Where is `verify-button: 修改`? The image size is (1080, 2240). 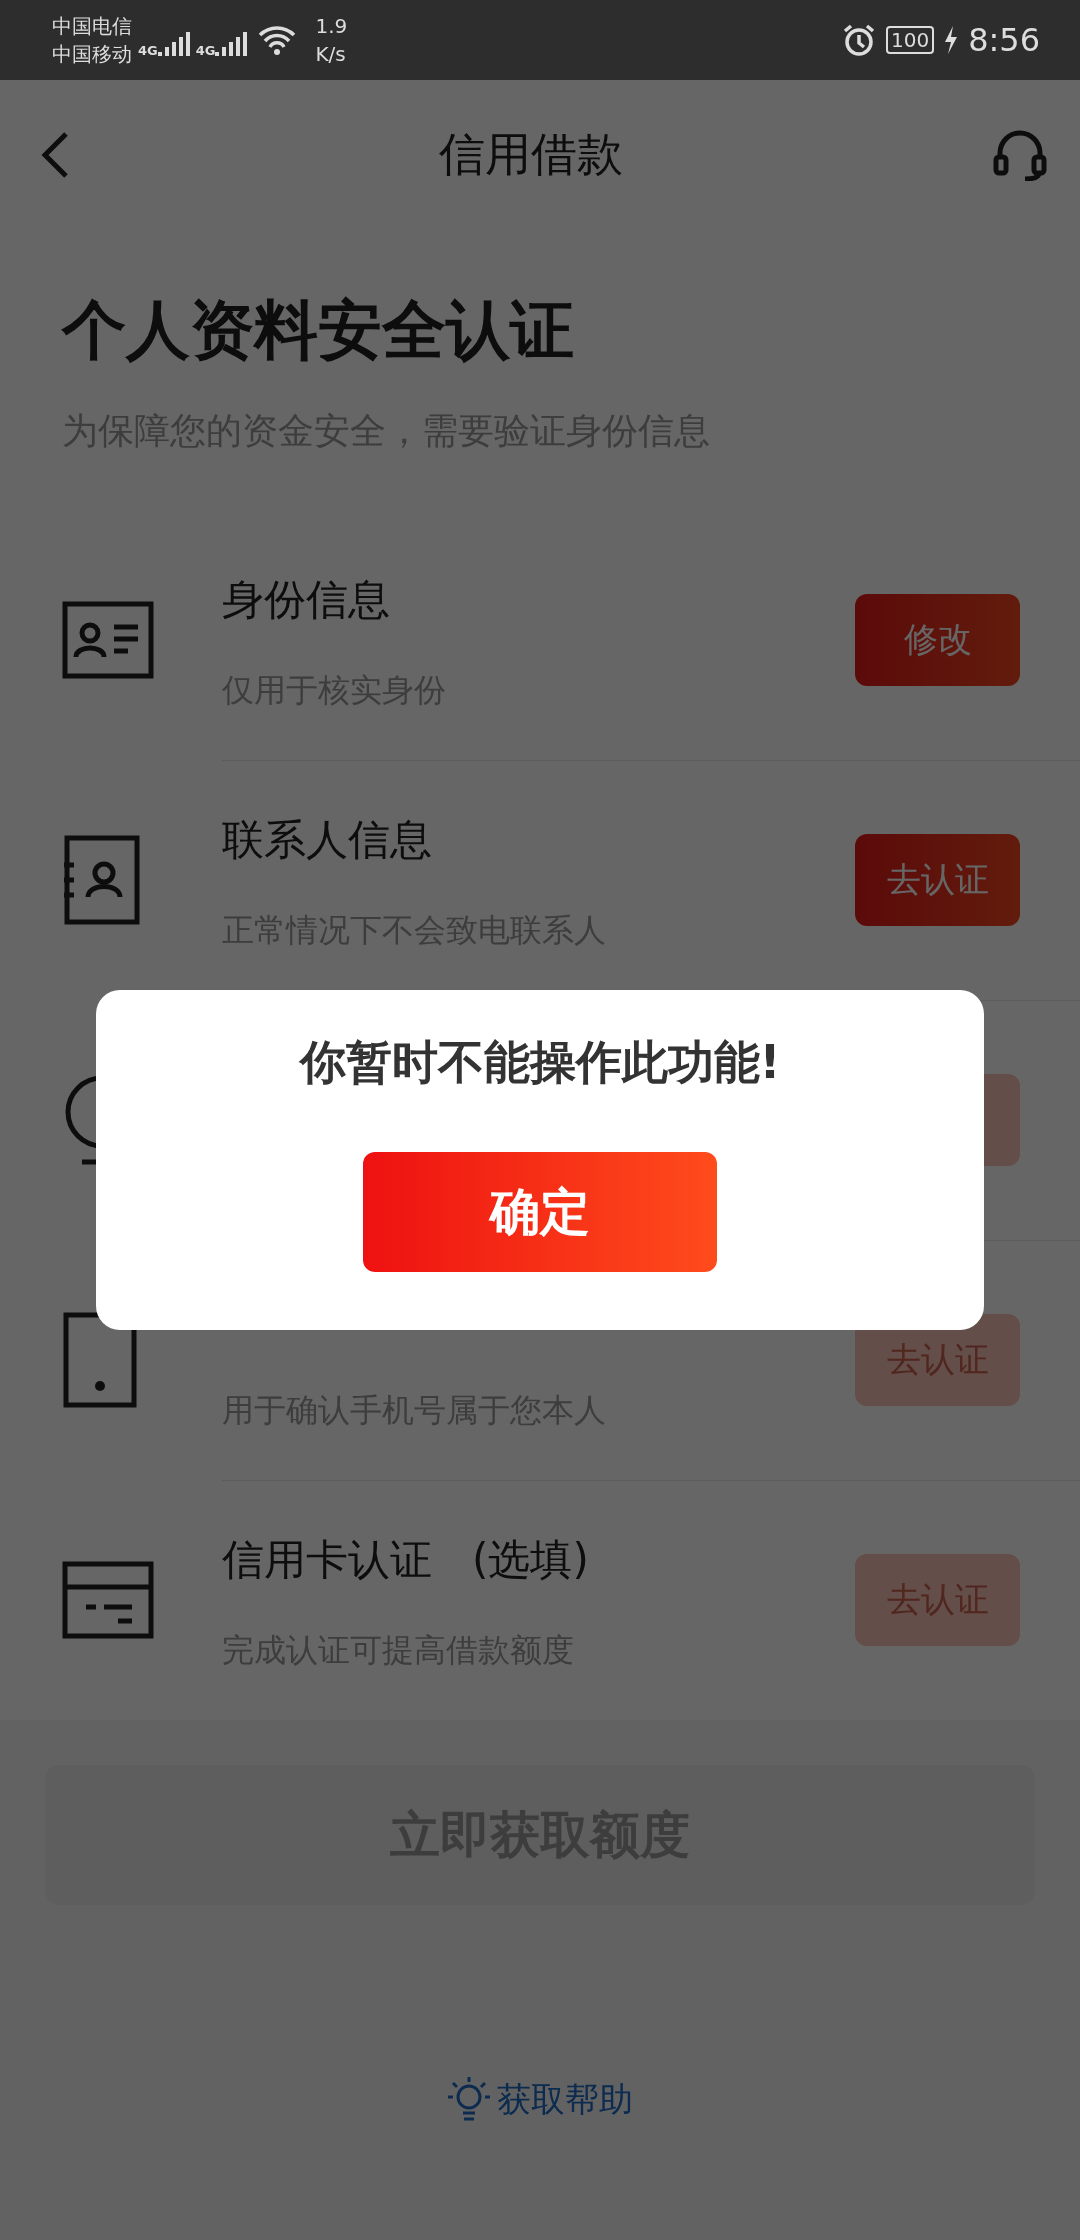 verify-button: 修改 is located at coordinates (937, 639).